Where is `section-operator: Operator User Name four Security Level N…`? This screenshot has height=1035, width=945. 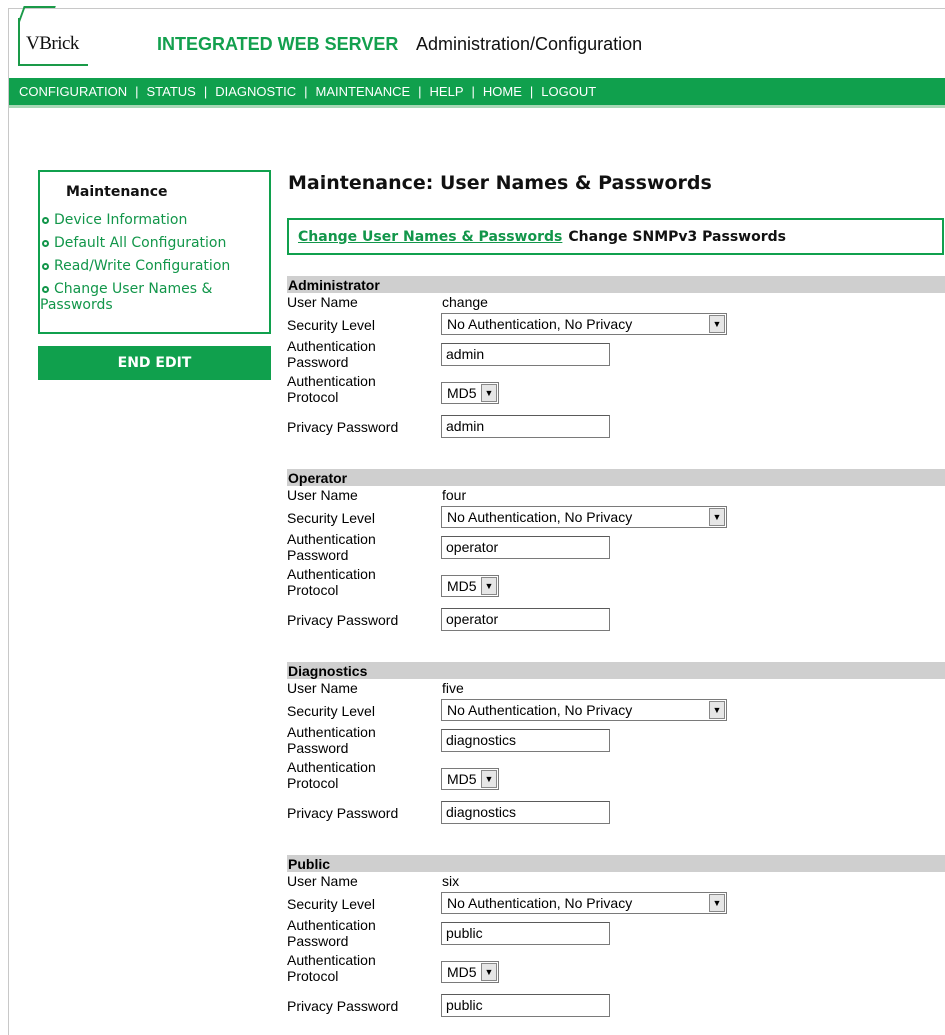
section-operator: Operator User Name four Security Level N… is located at coordinates (616, 551).